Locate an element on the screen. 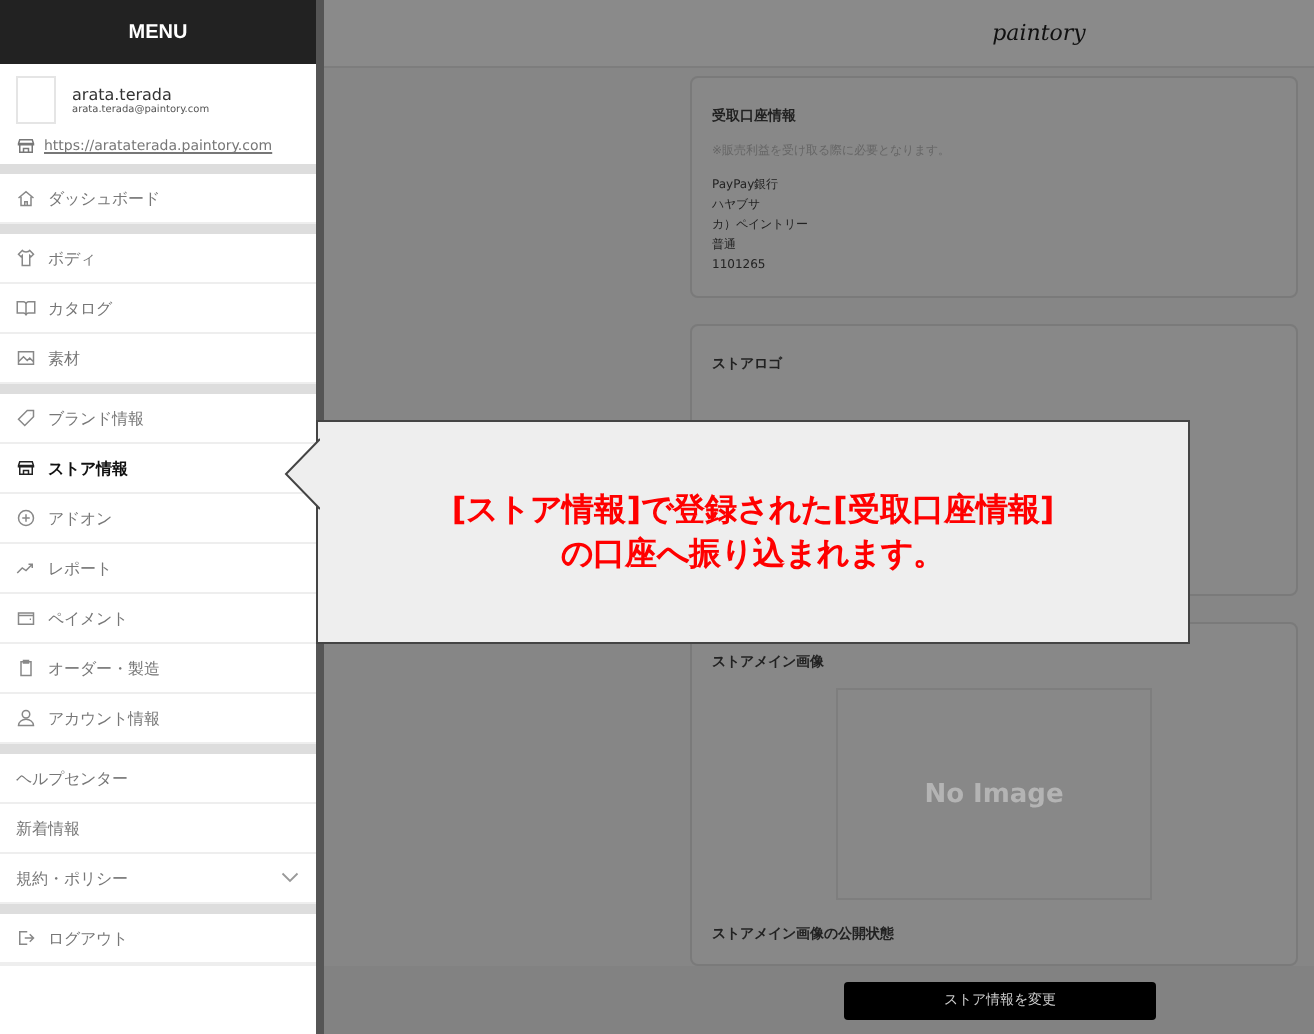 This screenshot has height=1034, width=1314. person-icon is located at coordinates (26, 718).